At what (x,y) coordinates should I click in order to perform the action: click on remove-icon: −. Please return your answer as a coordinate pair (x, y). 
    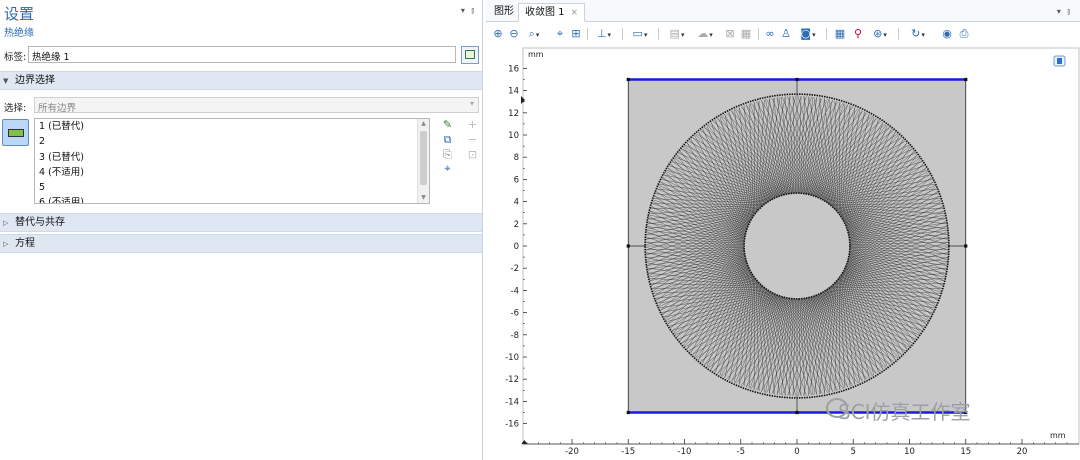
    Looking at the image, I should click on (472, 139).